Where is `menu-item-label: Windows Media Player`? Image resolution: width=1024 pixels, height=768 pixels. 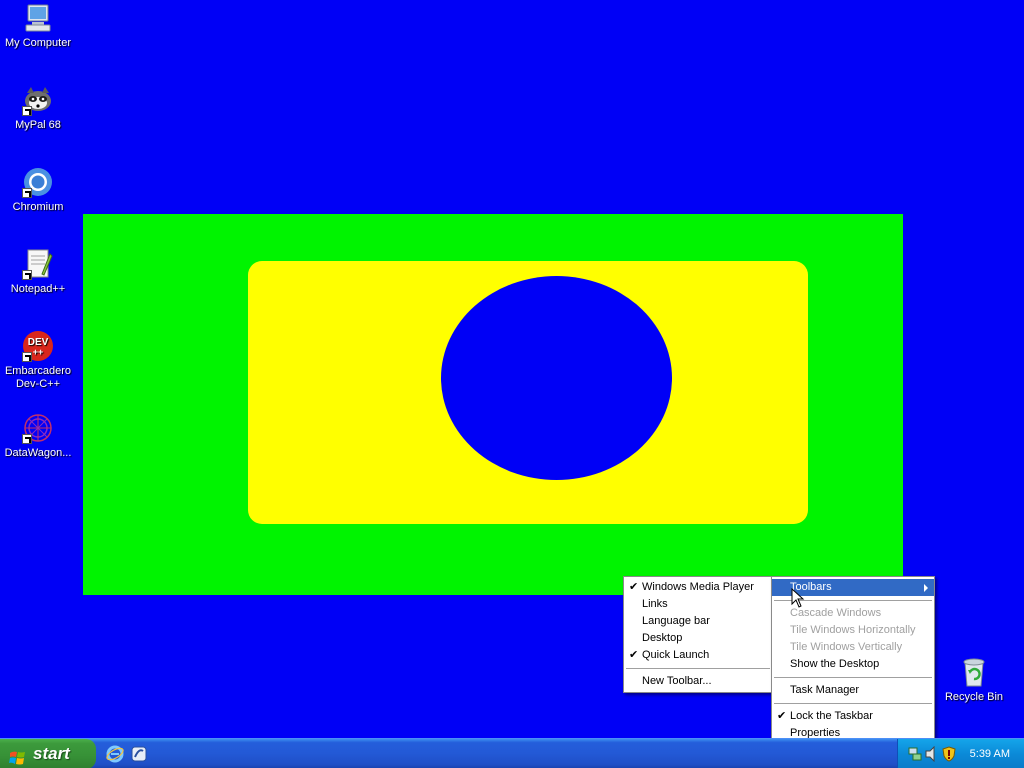
menu-item-label: Windows Media Player is located at coordinates (698, 587).